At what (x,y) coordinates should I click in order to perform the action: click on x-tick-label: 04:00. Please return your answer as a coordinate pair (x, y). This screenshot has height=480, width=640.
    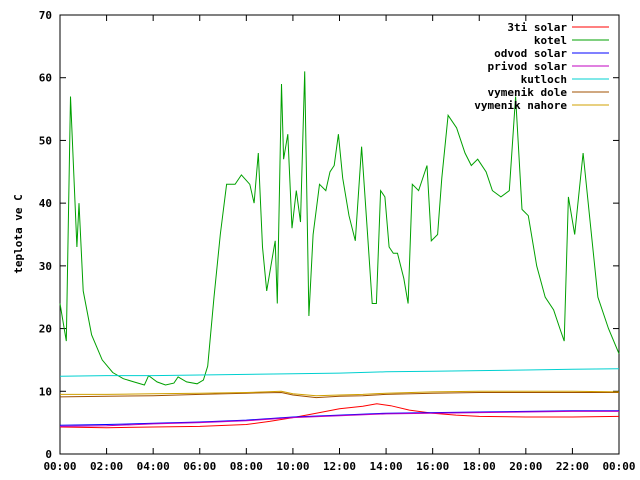
    Looking at the image, I should click on (153, 466).